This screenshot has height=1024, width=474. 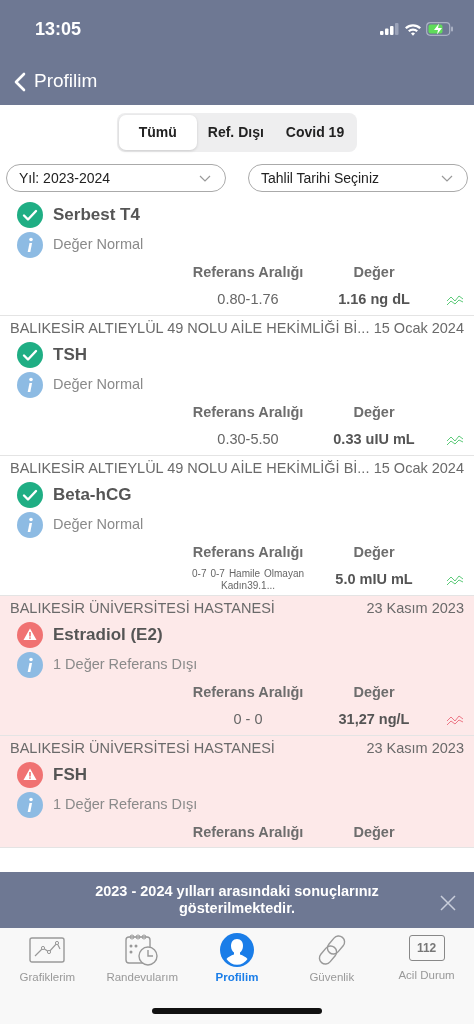 I want to click on tab-bar-item: 112 Acil Durum, so click(x=426, y=959).